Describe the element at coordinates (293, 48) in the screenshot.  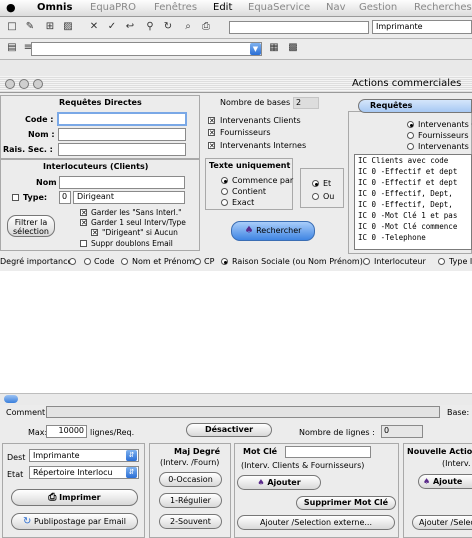
I see `grid-icon: ▩` at that location.